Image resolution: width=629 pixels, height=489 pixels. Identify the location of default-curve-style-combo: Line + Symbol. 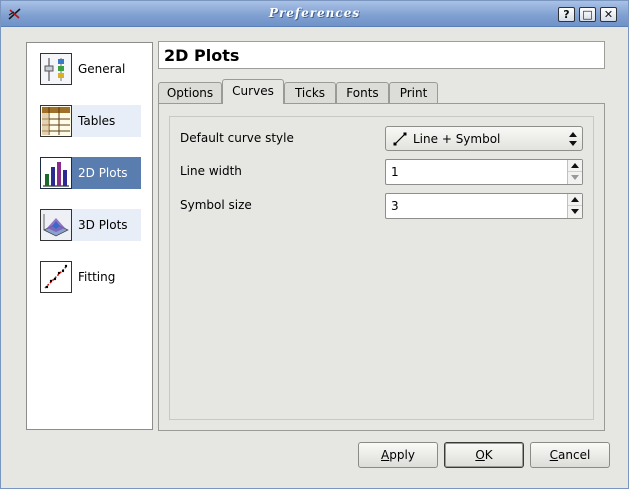
(484, 138).